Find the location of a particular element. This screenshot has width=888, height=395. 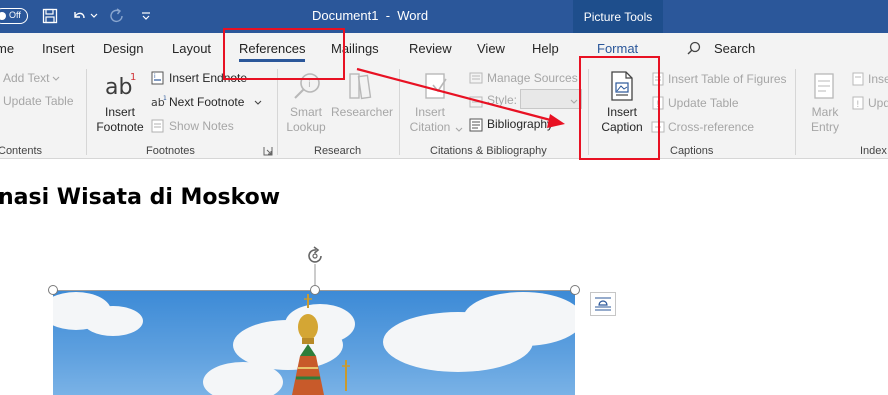

rotate-handle-icon is located at coordinates (316, 257).